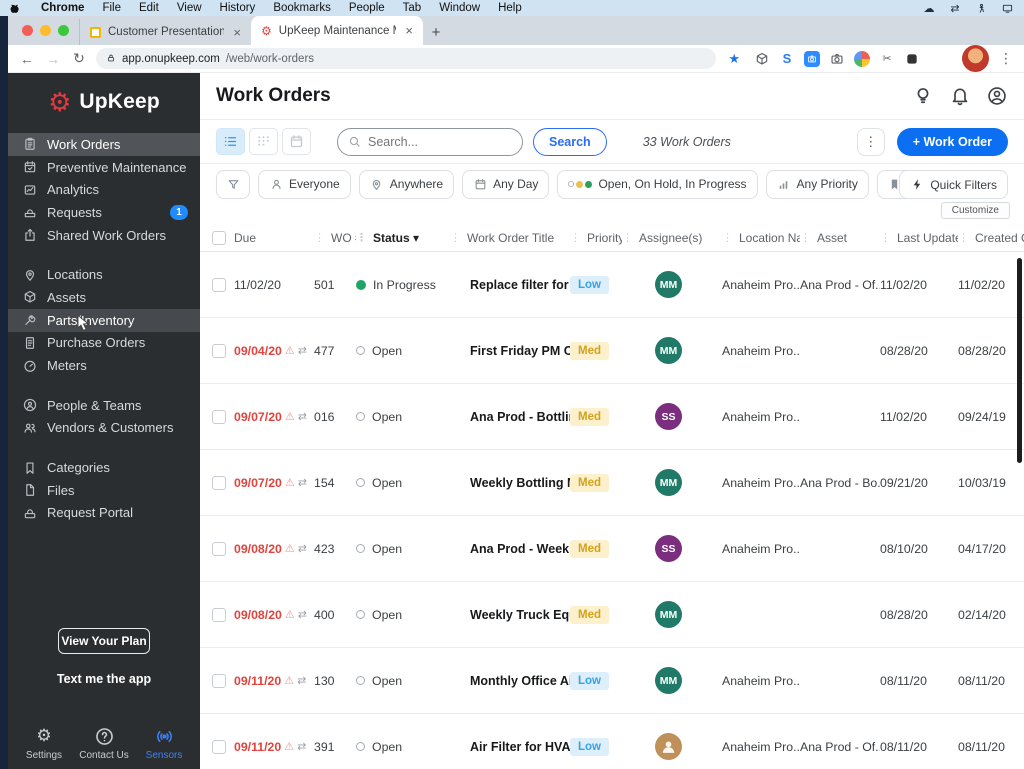 Image resolution: width=1024 pixels, height=769 pixels. What do you see at coordinates (104, 428) in the screenshot?
I see `sidebar-item-vendors-customers: Vendors & Customers` at bounding box center [104, 428].